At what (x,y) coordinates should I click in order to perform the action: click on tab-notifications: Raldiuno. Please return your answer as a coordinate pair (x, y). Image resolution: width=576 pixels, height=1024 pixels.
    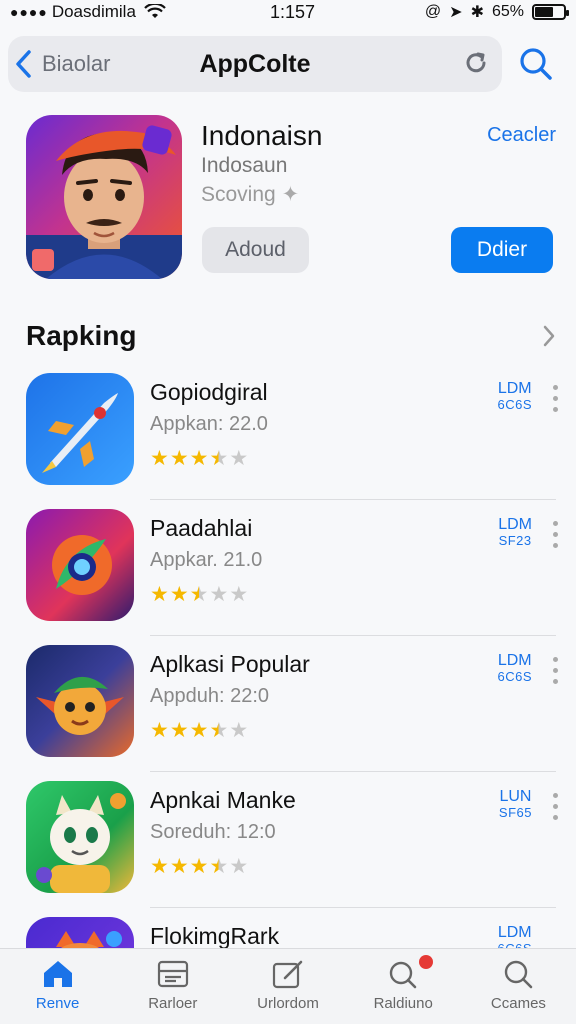
    Looking at the image, I should click on (403, 986).